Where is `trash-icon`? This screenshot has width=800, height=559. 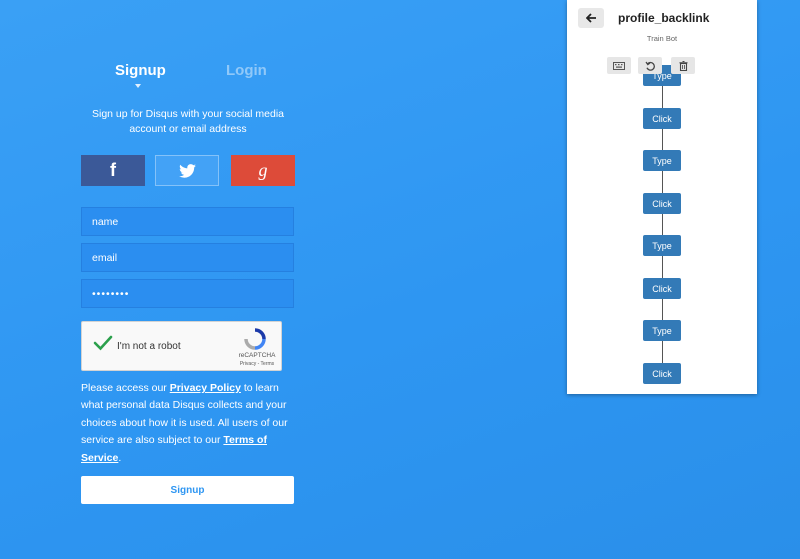 trash-icon is located at coordinates (683, 65).